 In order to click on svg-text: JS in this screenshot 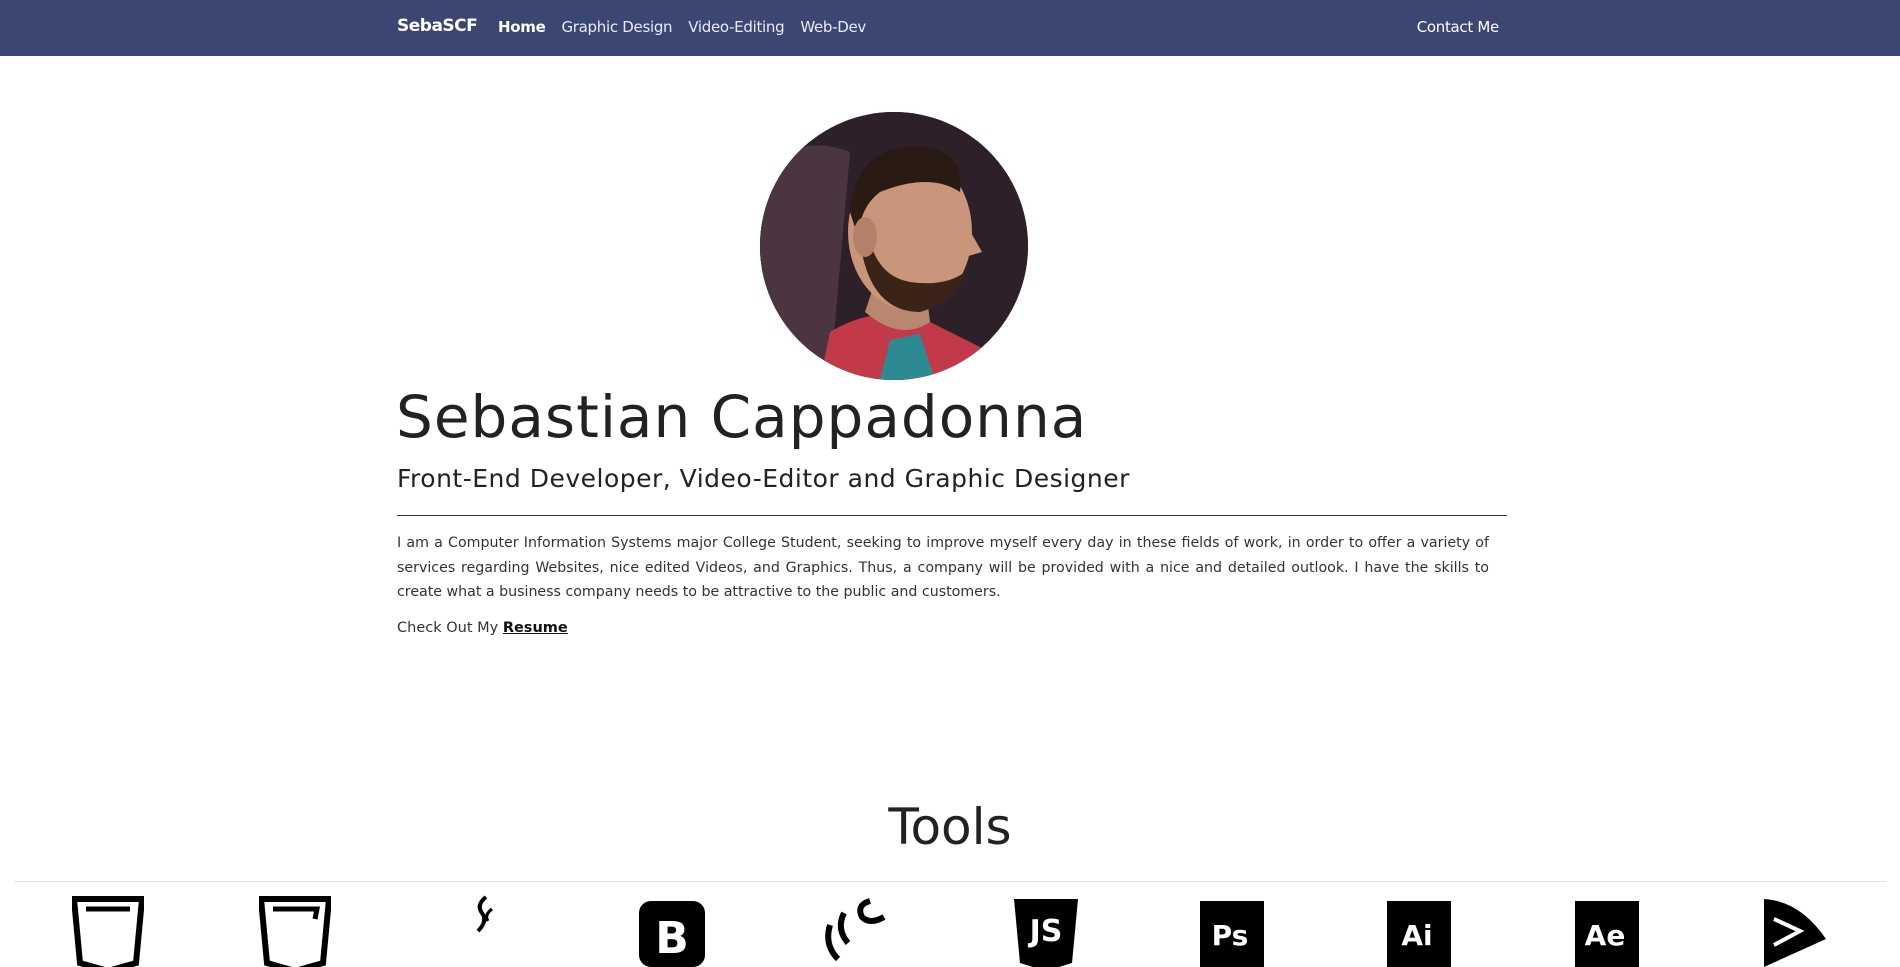, I will do `click(1045, 931)`.